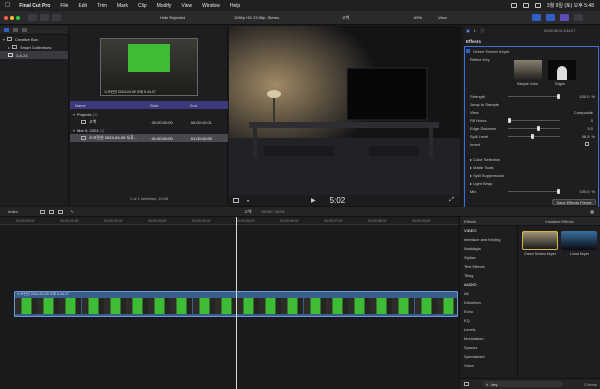 The width and height of the screenshot is (600, 389). What do you see at coordinates (110, 105) in the screenshot?
I see `column-name: Name` at bounding box center [110, 105].